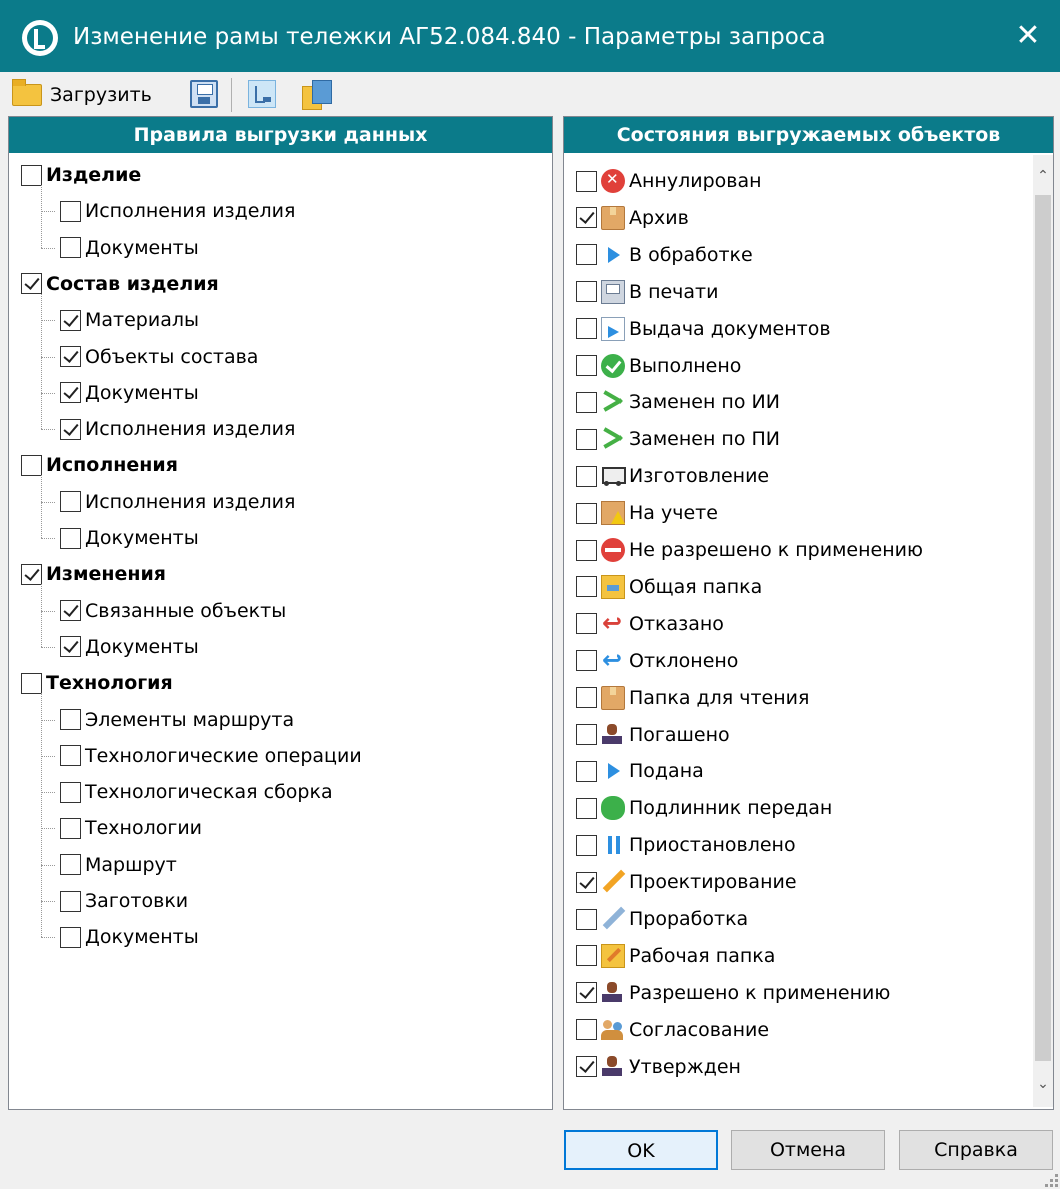 This screenshot has width=1060, height=1189. I want to click on state-item: Подлинник передан, so click(704, 808).